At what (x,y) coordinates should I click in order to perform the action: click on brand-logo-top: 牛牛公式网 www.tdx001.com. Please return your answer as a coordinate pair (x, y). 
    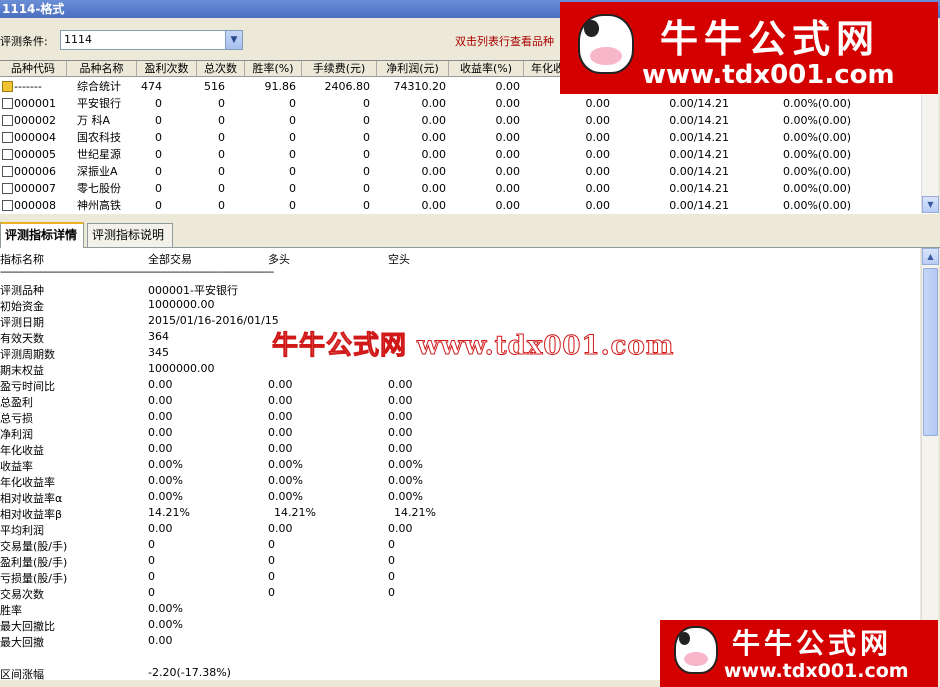
    Looking at the image, I should click on (749, 48).